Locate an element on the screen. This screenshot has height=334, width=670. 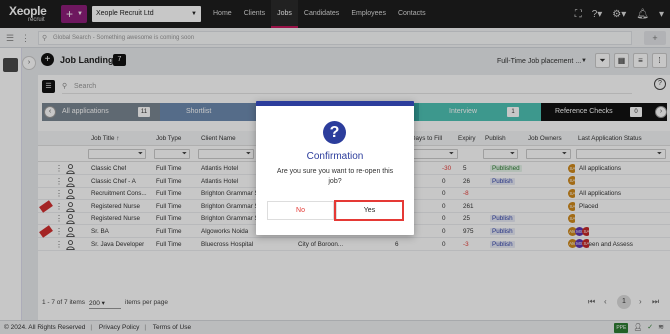
no-button: No is located at coordinates (300, 210).